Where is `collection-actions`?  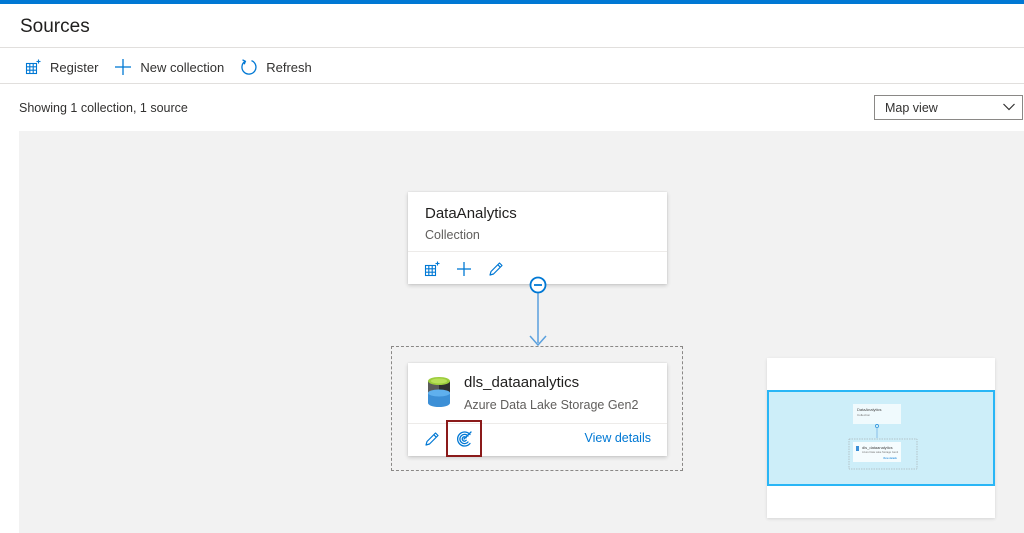
collection-actions is located at coordinates (470, 269).